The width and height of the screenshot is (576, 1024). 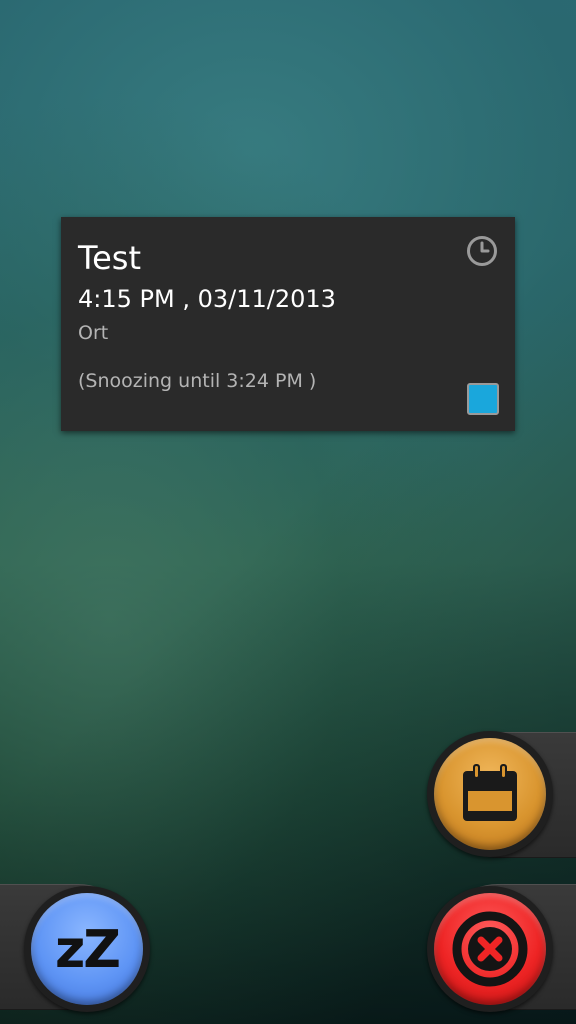 I want to click on dismiss-button, so click(x=490, y=949).